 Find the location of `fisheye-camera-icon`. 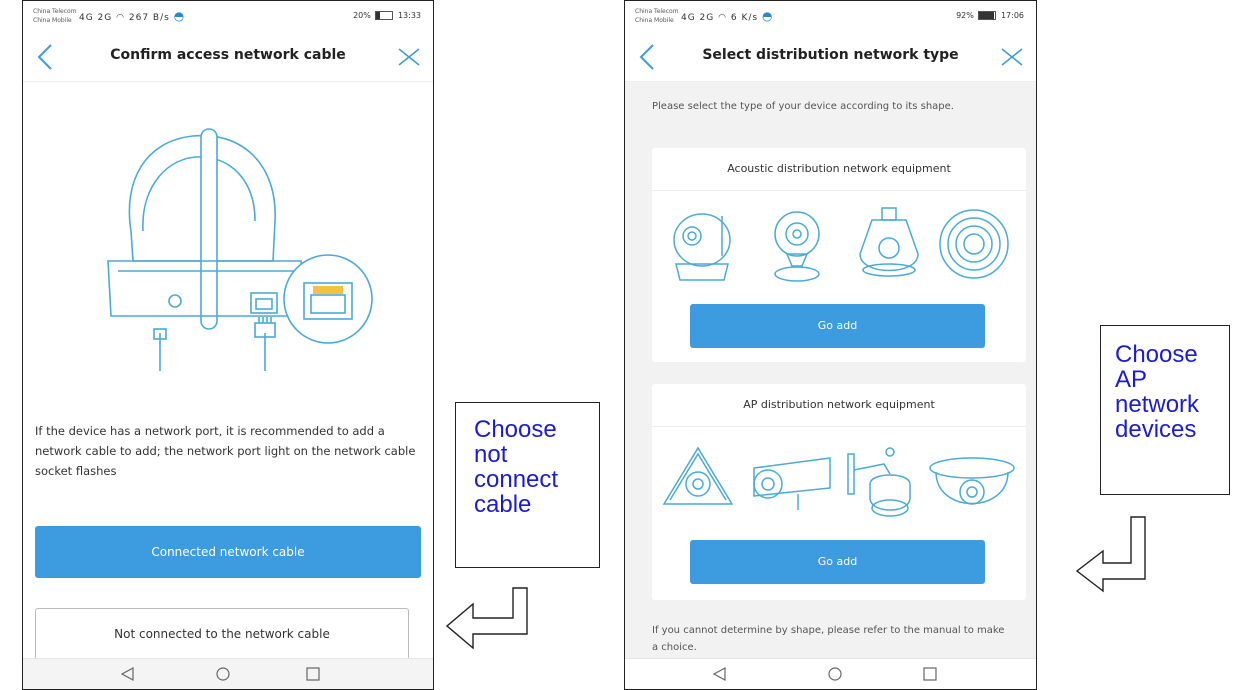

fisheye-camera-icon is located at coordinates (698, 475).